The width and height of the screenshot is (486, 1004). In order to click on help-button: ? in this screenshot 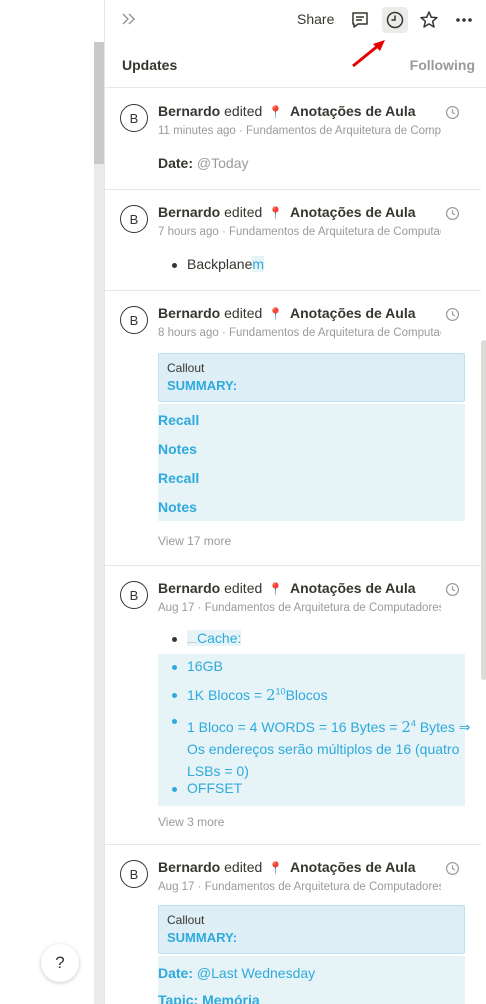, I will do `click(60, 963)`.